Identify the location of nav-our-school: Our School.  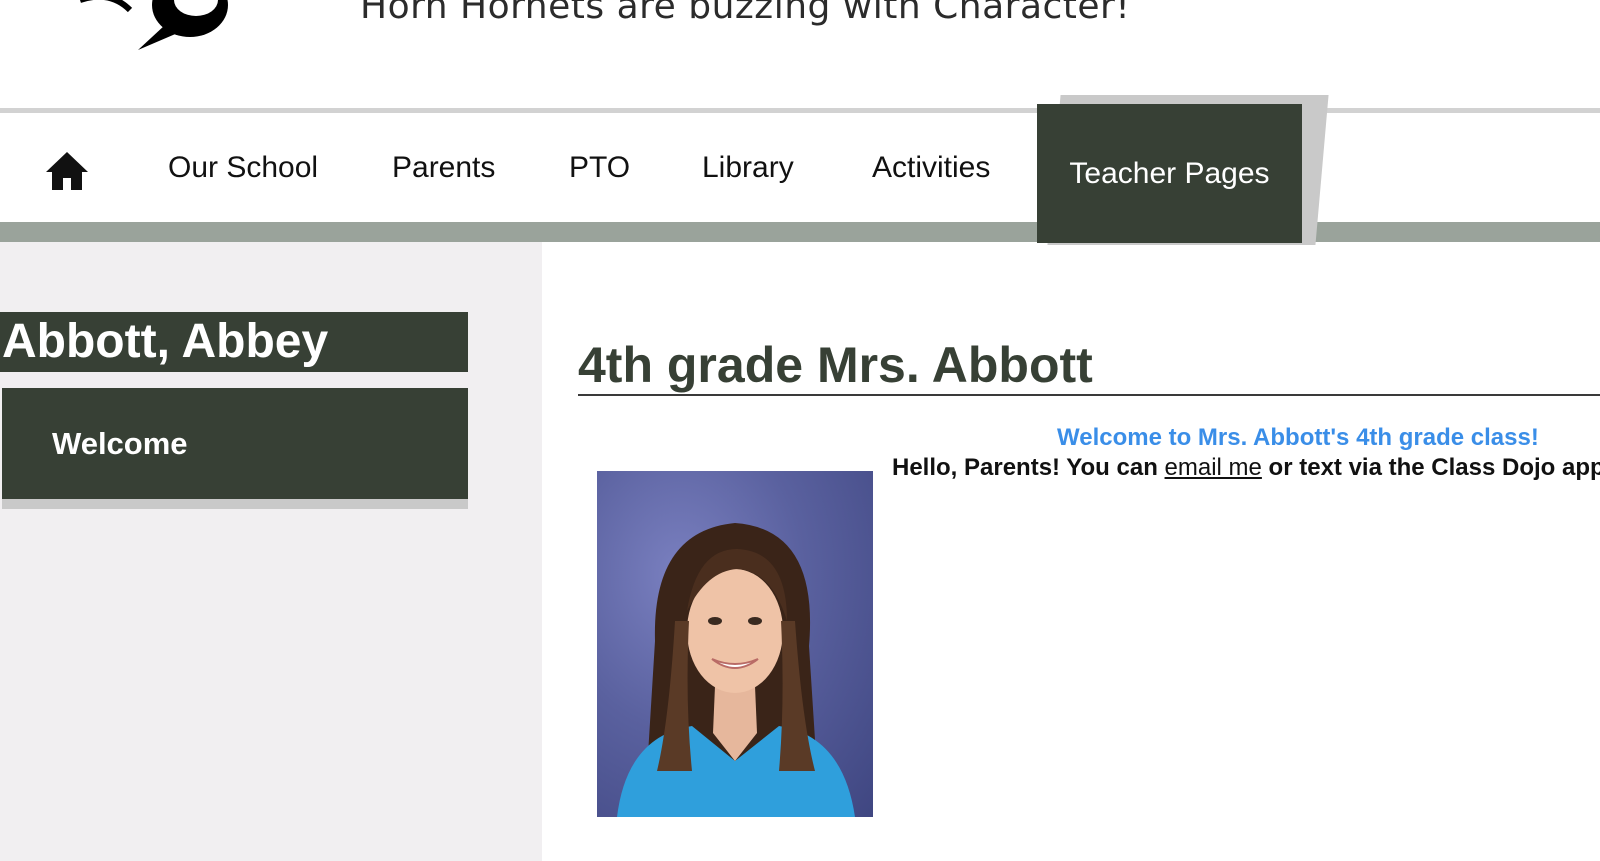
(243, 167).